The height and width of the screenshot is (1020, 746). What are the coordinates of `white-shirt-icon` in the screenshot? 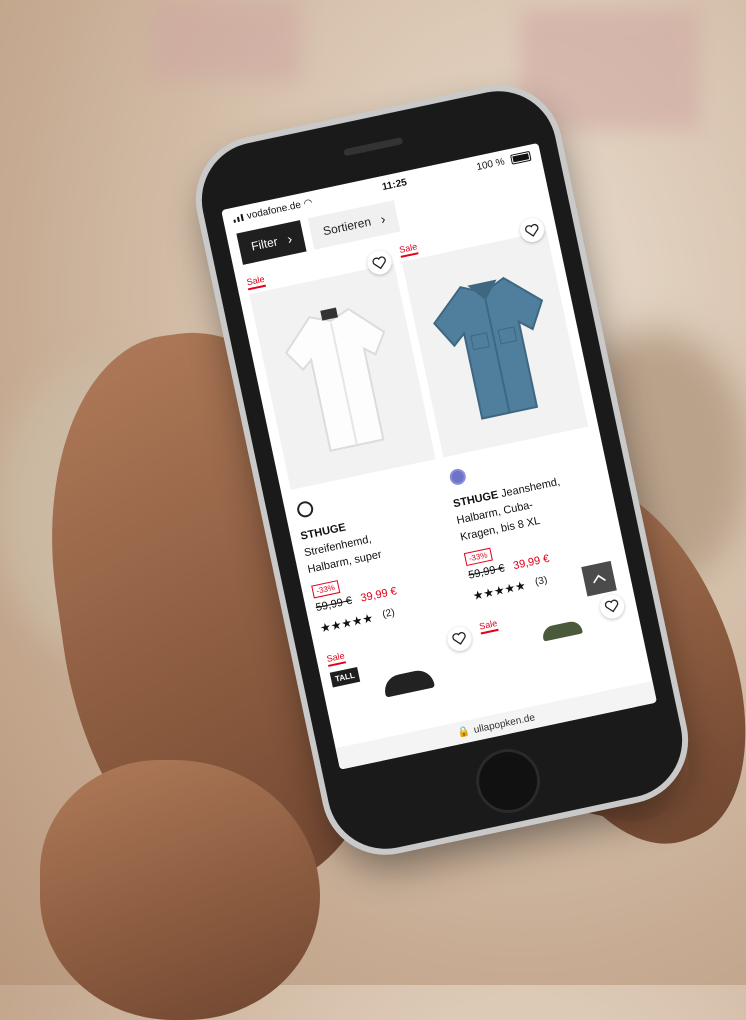 It's located at (335, 379).